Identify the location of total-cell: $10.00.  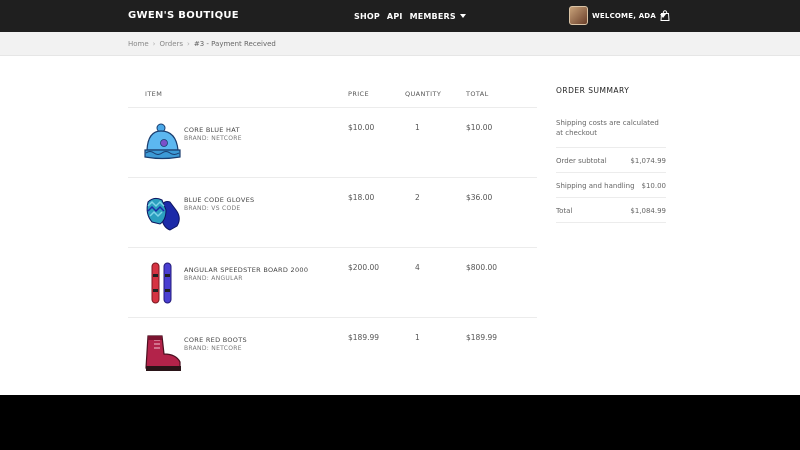
(479, 127).